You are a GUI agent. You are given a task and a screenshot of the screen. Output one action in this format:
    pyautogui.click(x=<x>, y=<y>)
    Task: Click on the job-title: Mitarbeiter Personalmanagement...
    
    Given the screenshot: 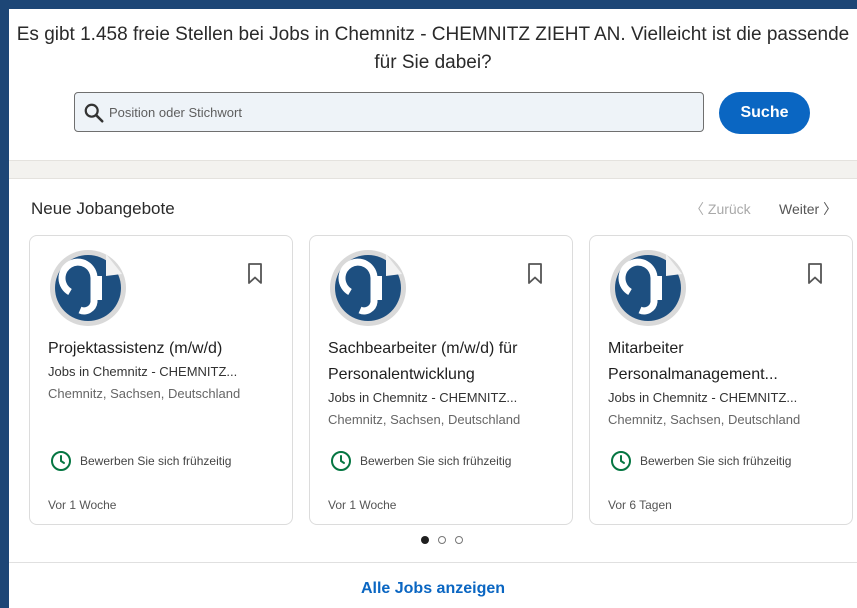 What is the action you would take?
    pyautogui.click(x=723, y=362)
    